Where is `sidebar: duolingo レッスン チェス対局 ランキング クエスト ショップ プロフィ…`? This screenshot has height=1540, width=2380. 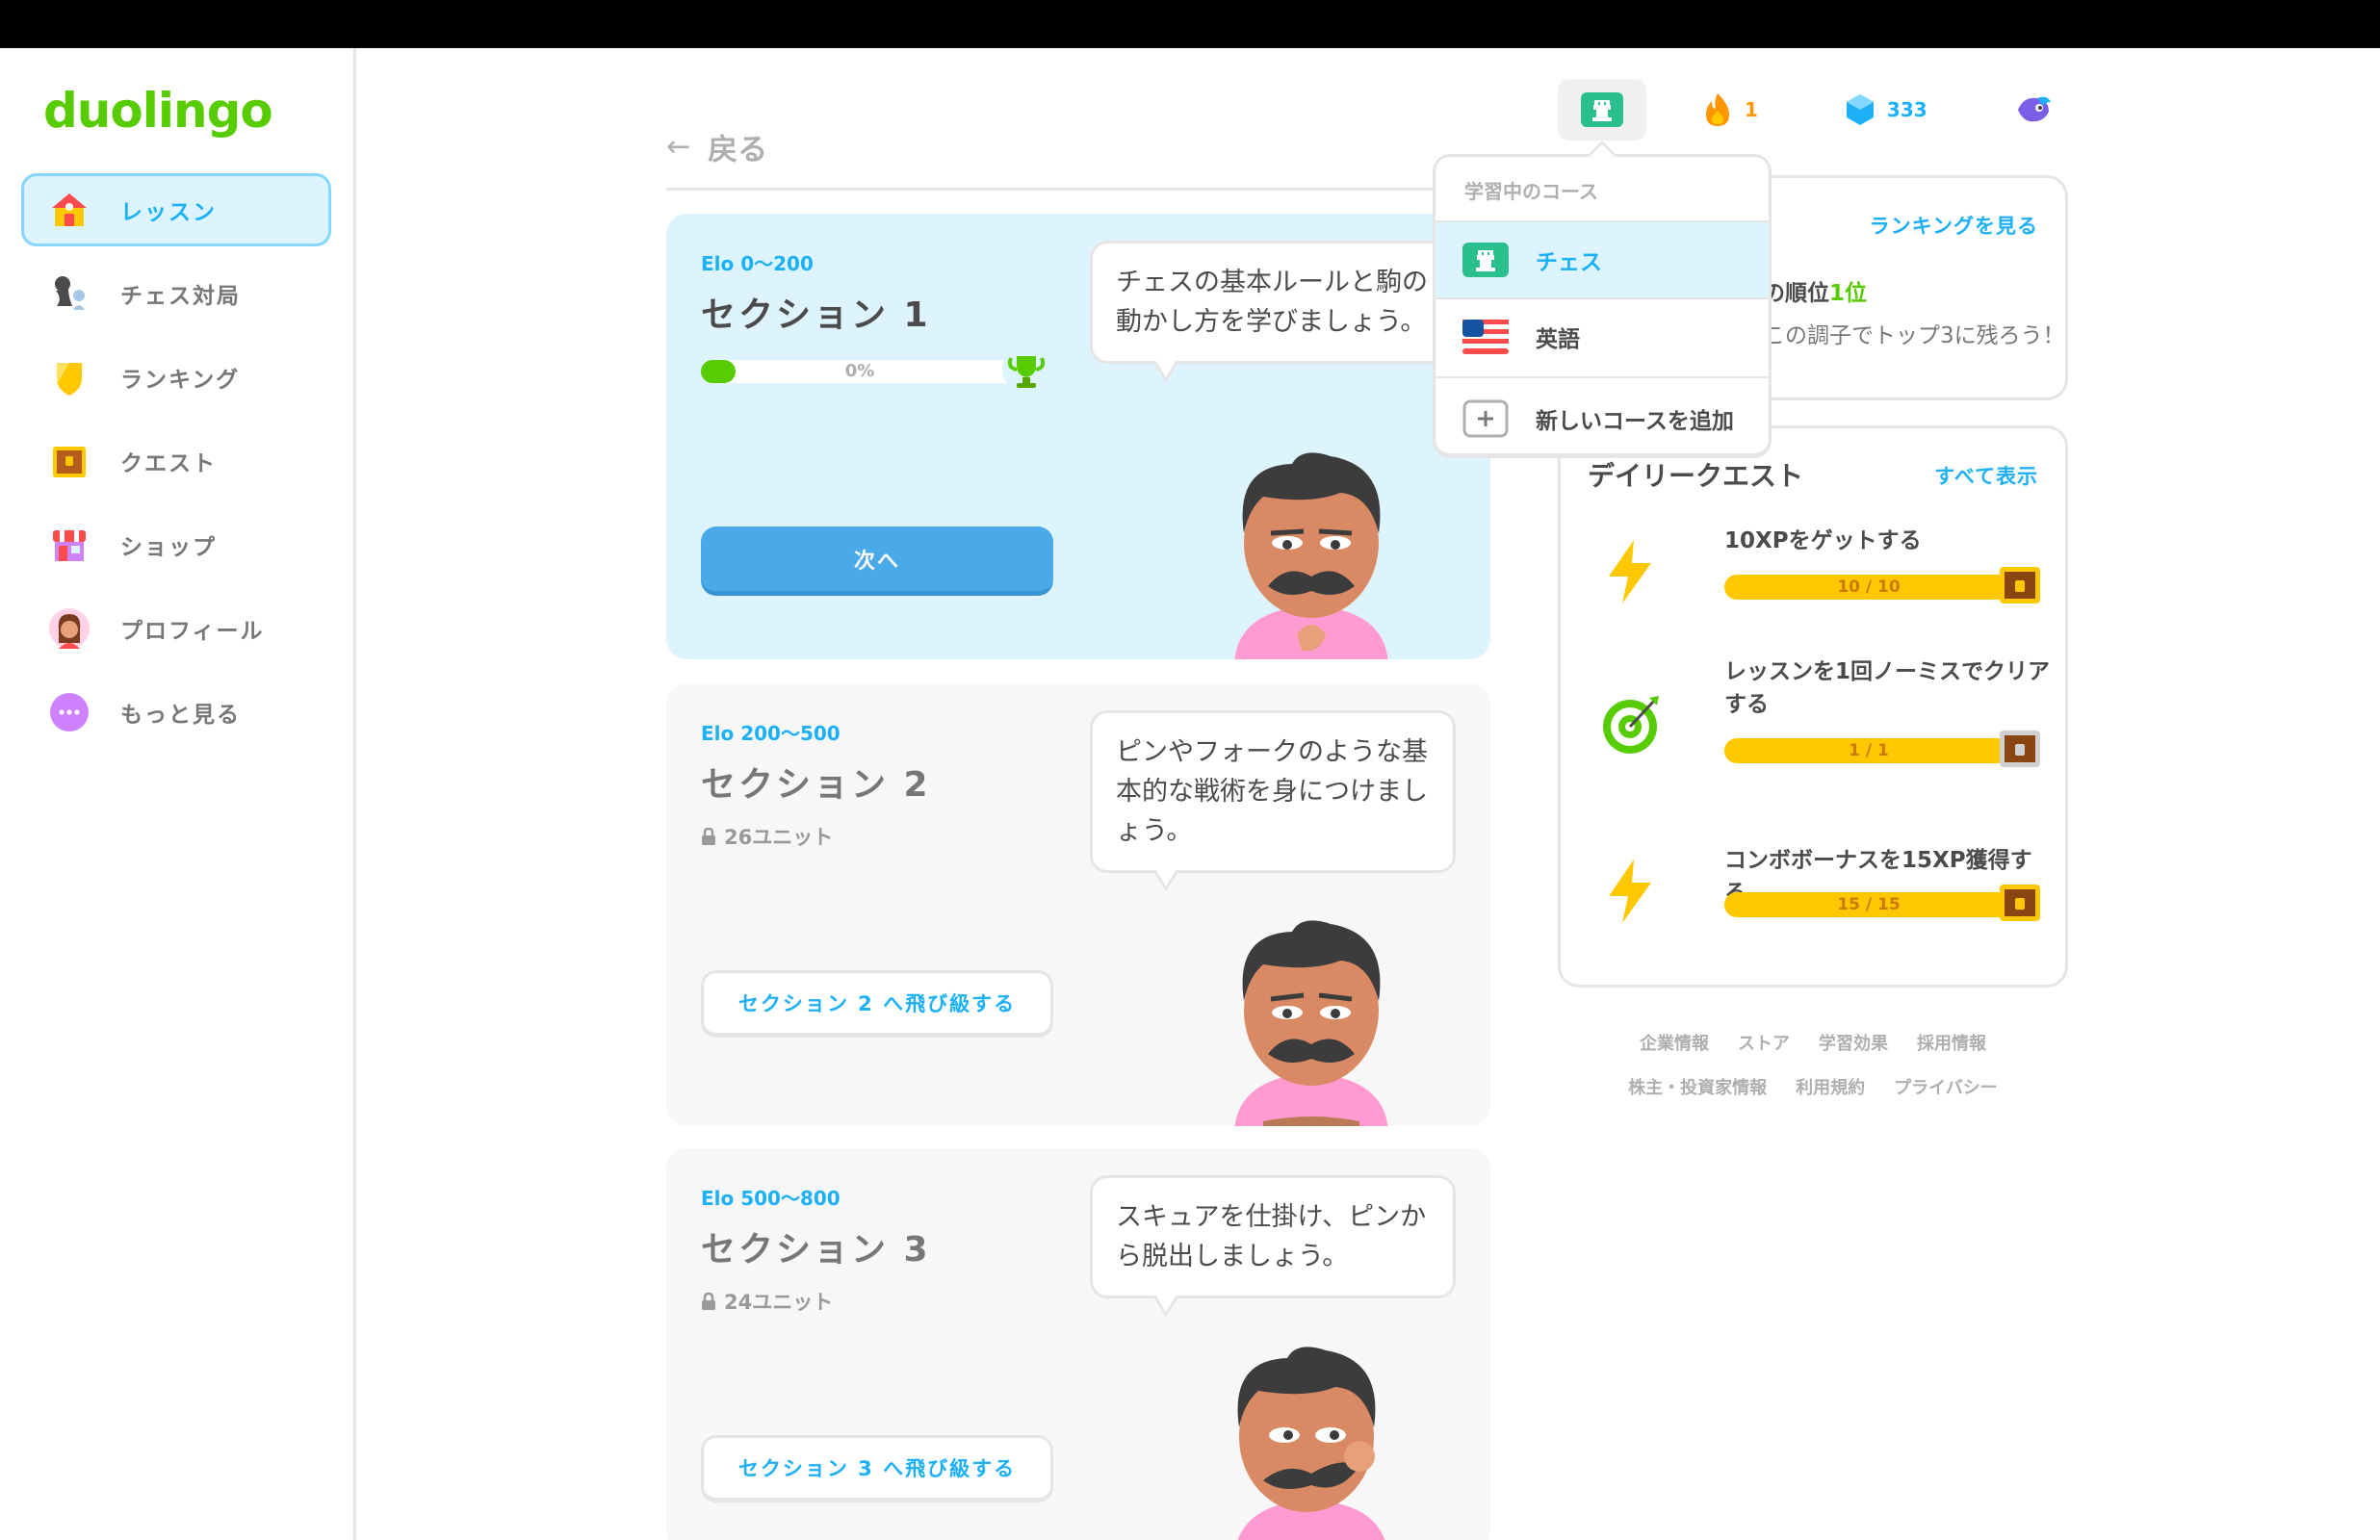 sidebar: duolingo レッスン チェス対局 ランキング クエスト ショップ プロフィ… is located at coordinates (178, 794).